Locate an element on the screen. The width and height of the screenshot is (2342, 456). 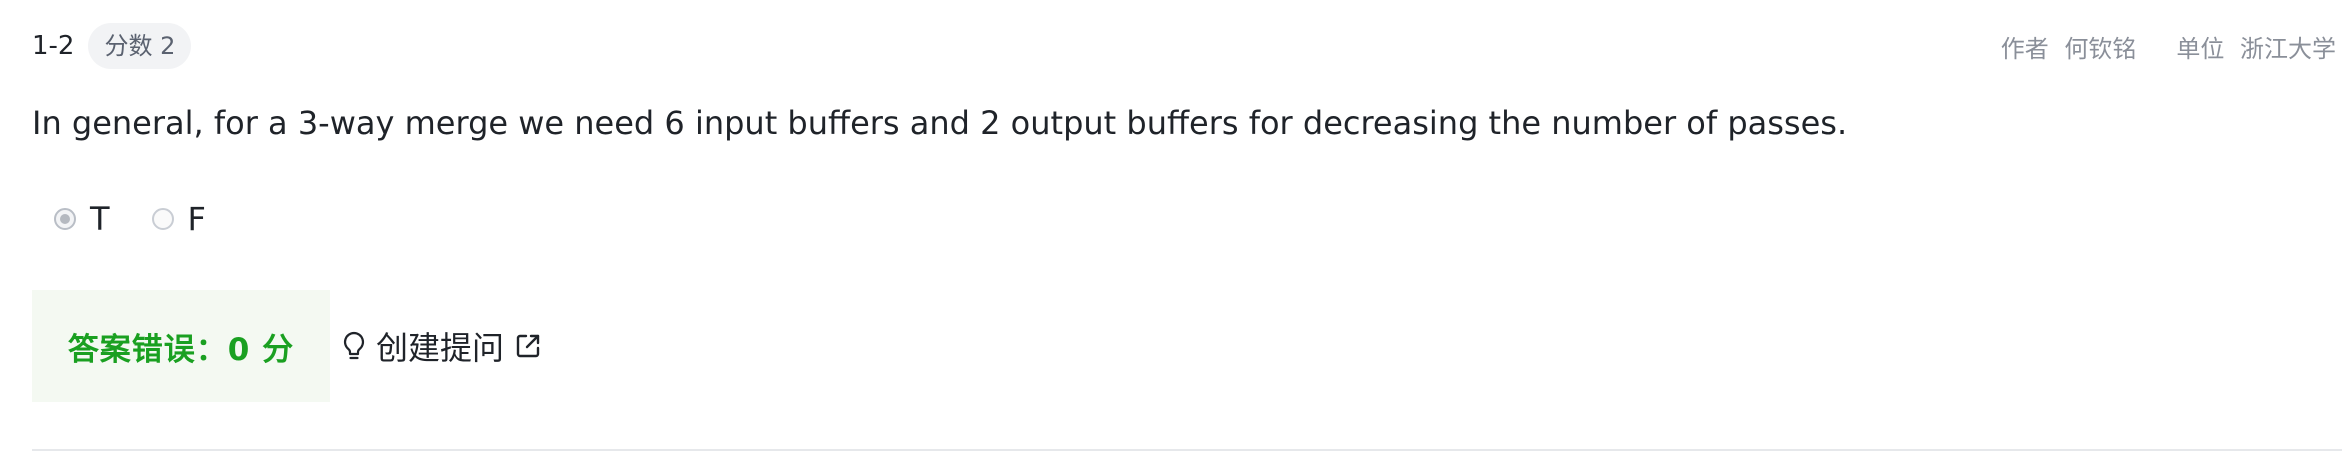
create-question-label: 创建提问 is located at coordinates (440, 348).